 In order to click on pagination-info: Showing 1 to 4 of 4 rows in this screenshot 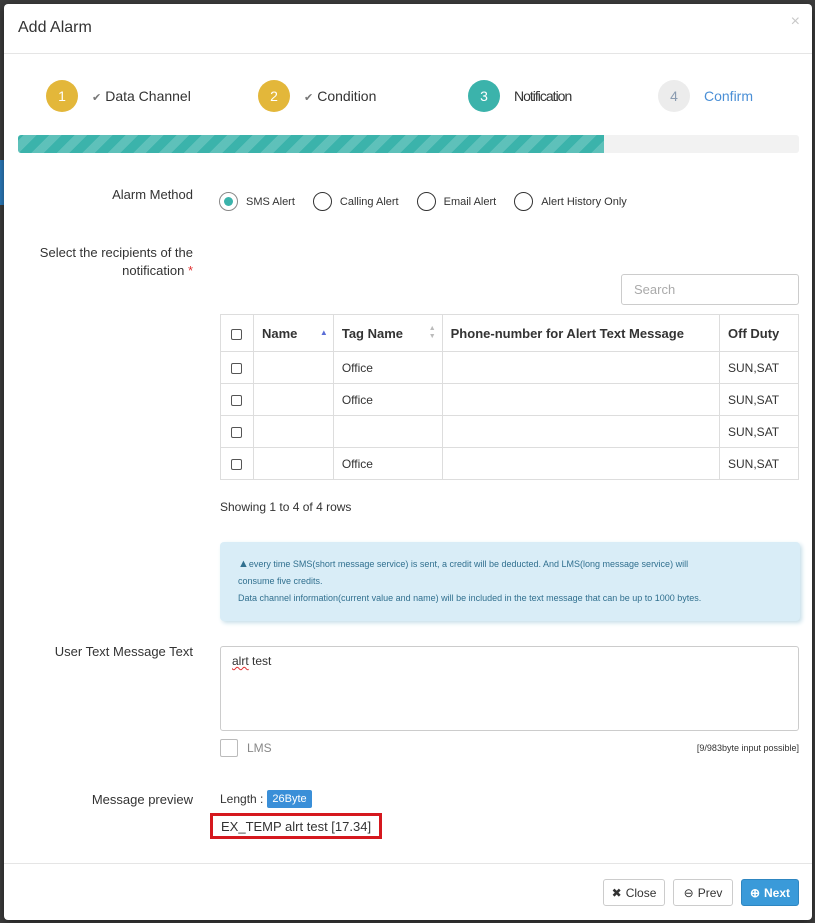, I will do `click(286, 507)`.